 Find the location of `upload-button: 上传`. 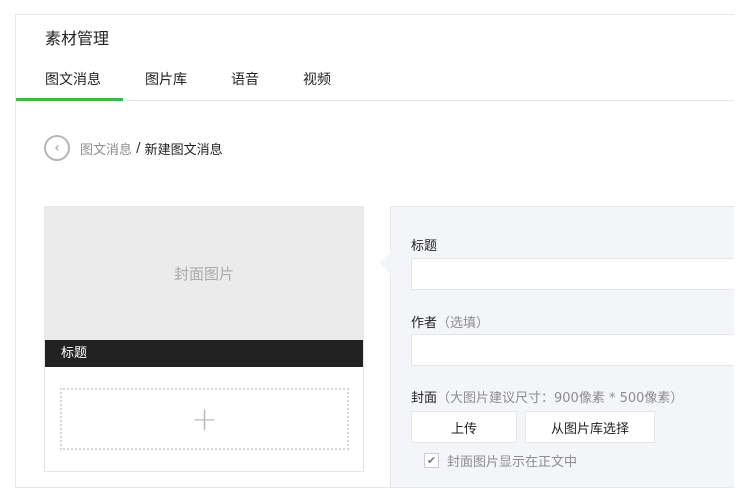

upload-button: 上传 is located at coordinates (464, 427).